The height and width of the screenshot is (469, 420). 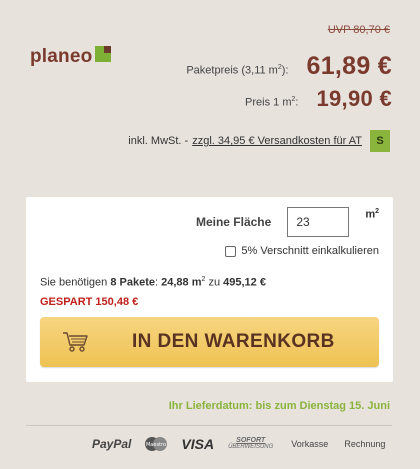 I want to click on package-price-value: 61,89 €, so click(x=349, y=66).